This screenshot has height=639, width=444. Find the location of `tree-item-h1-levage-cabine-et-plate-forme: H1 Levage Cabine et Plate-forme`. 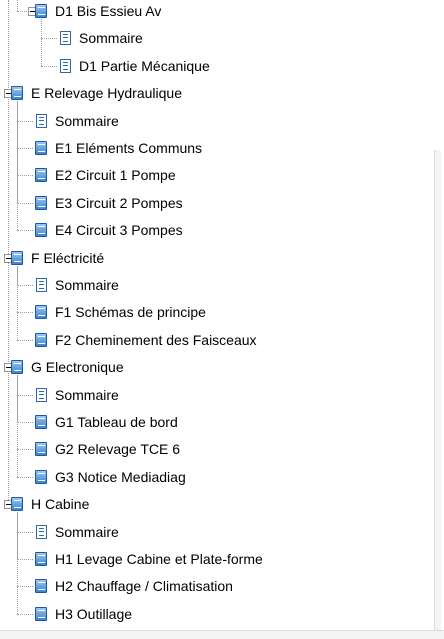

tree-item-h1-levage-cabine-et-plate-forme: H1 Levage Cabine et Plate-forme is located at coordinates (148, 559).